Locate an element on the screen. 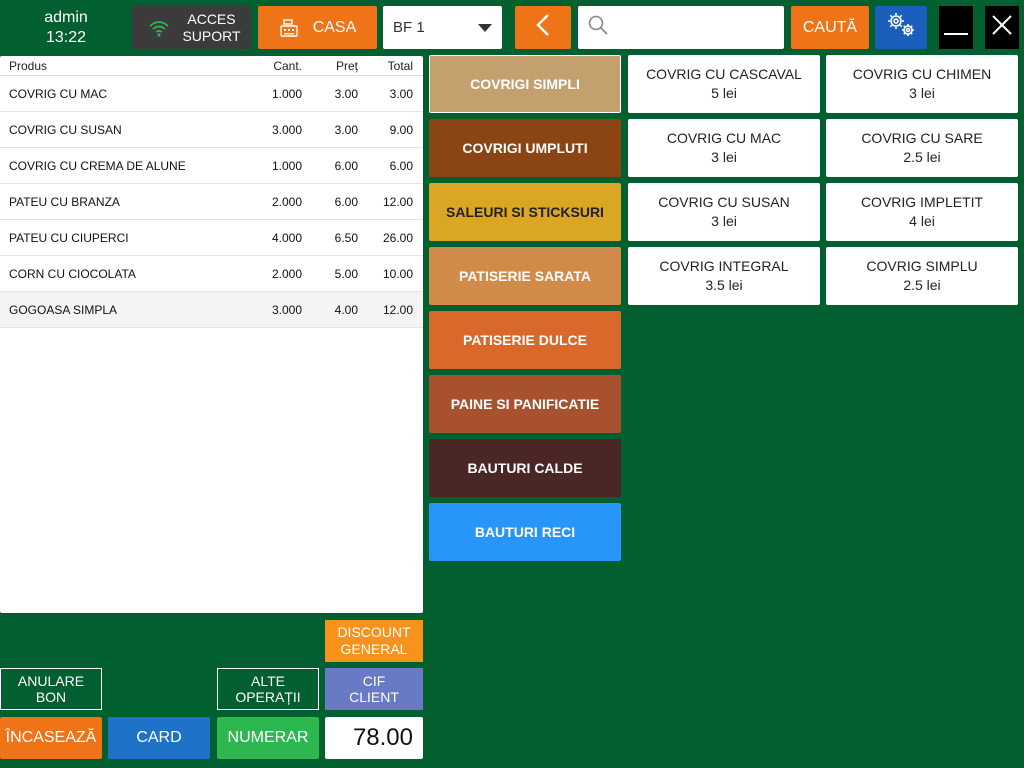 This screenshot has height=768, width=1024. chevron-left-icon is located at coordinates (543, 27).